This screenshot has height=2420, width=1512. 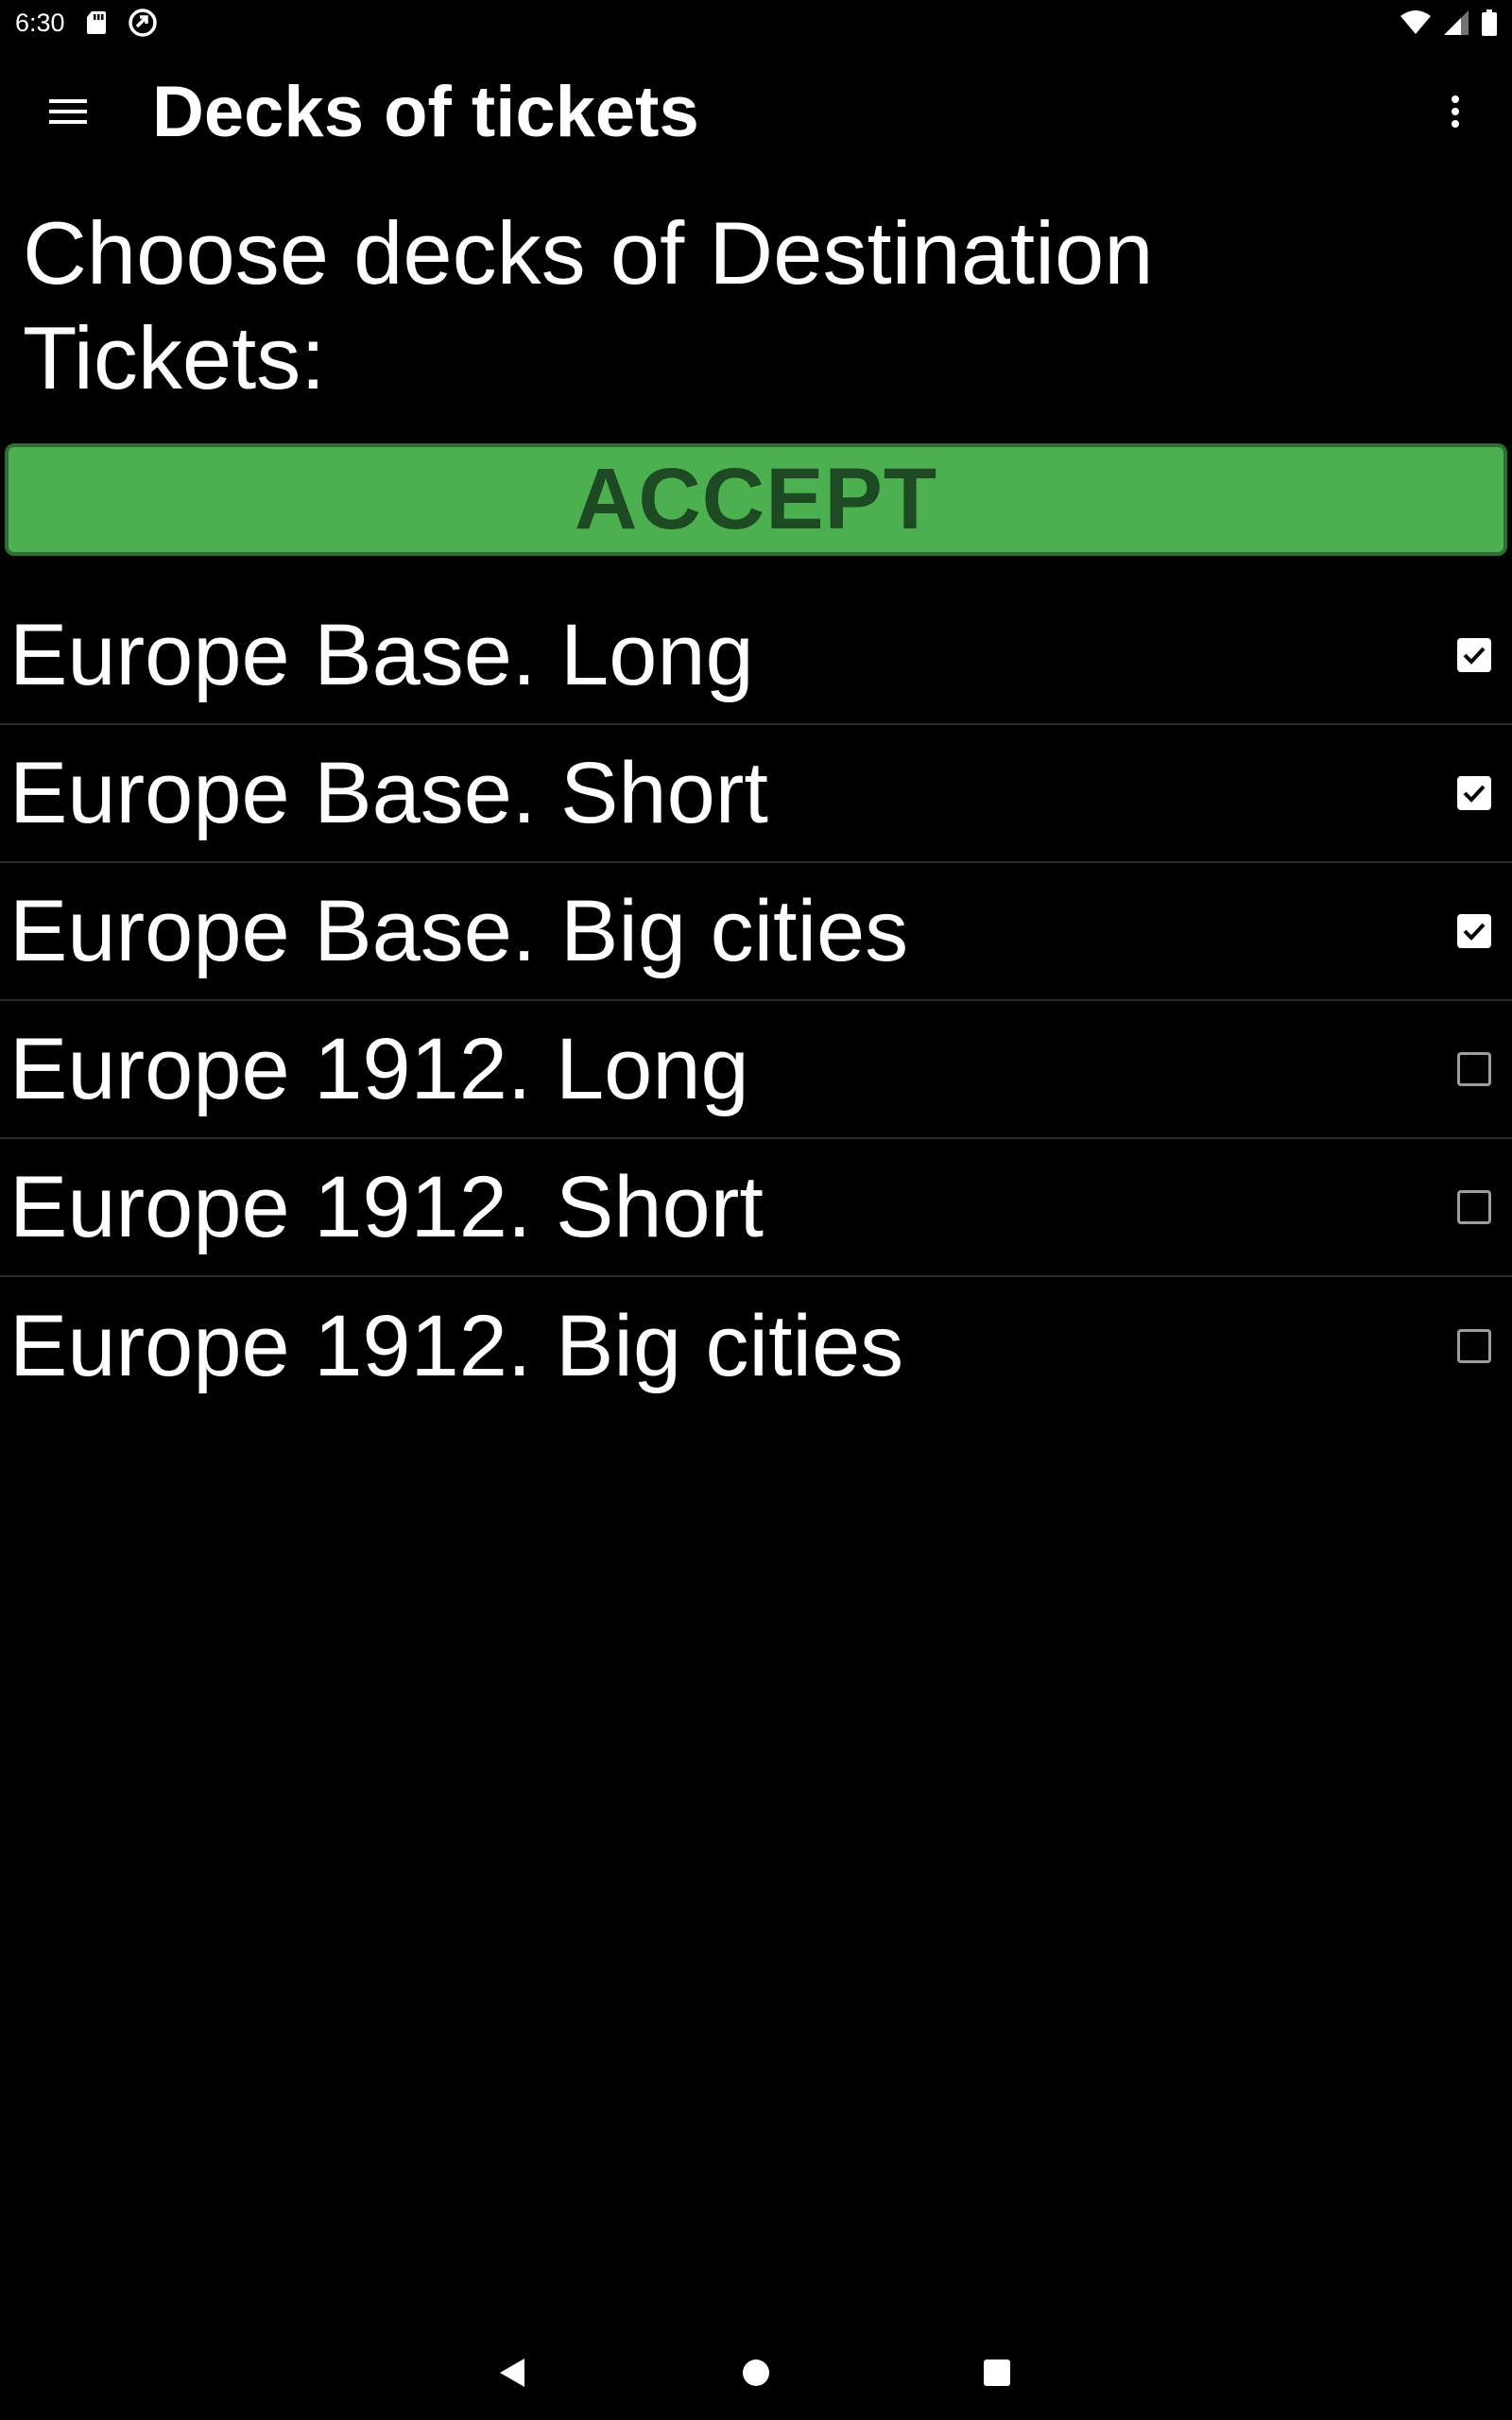 I want to click on sd-card-icon, so click(x=96, y=22).